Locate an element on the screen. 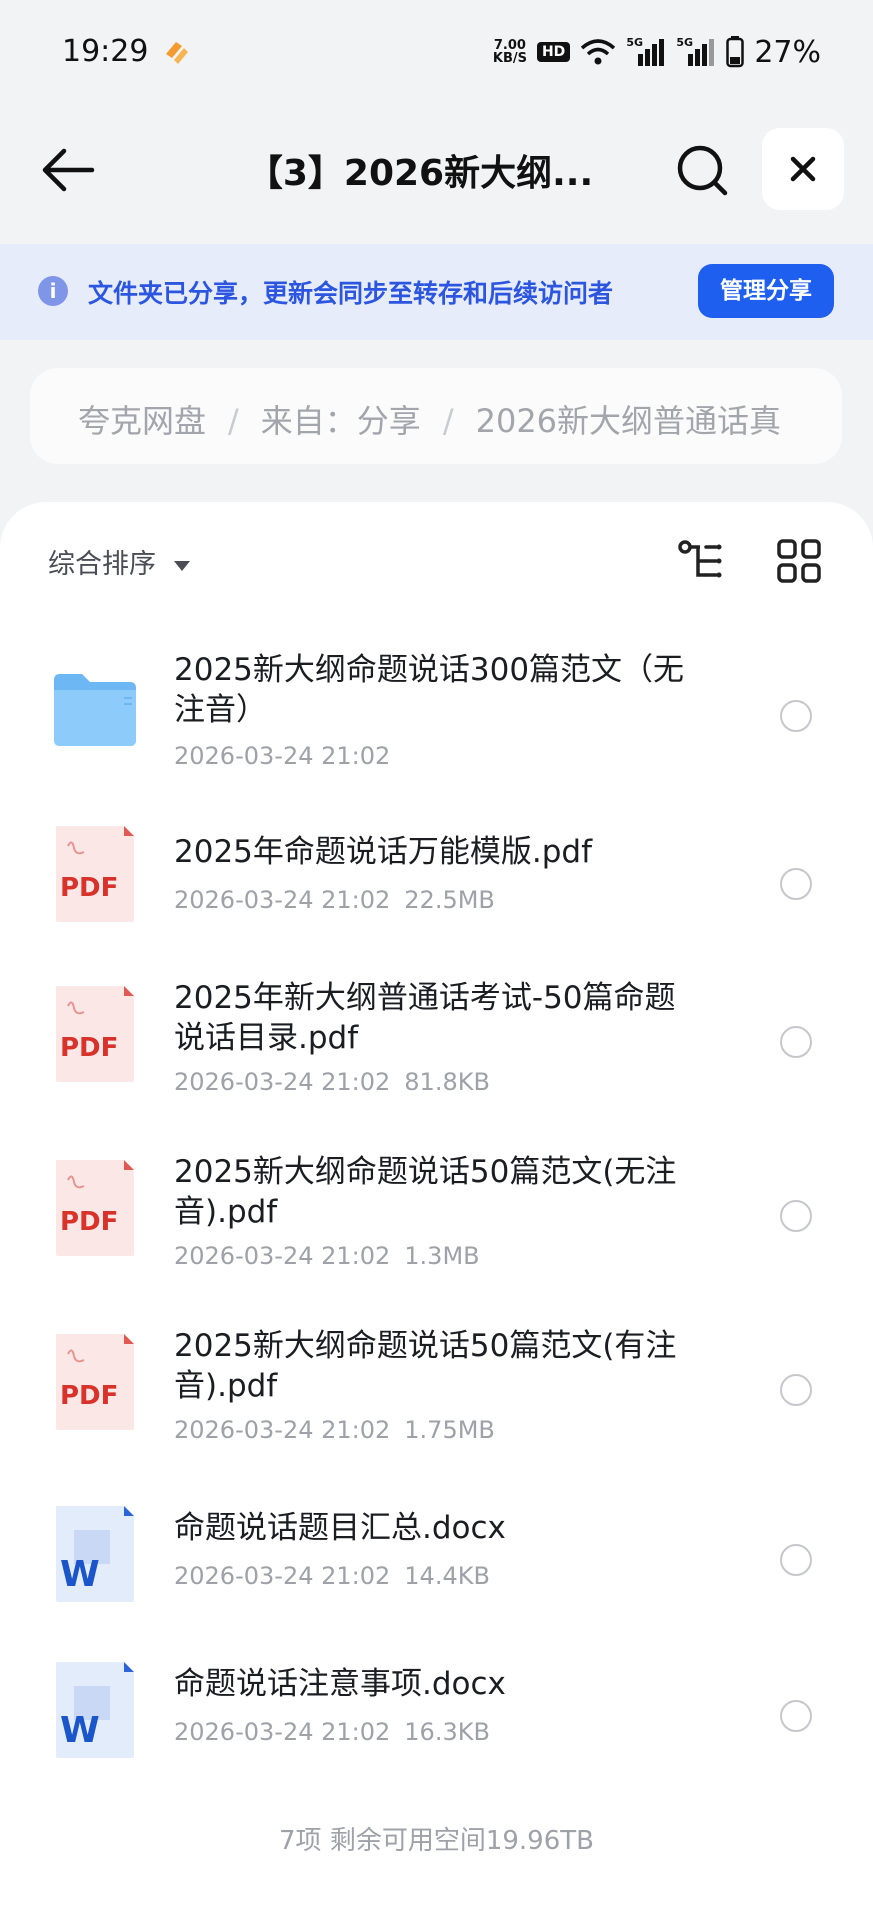 Image resolution: width=873 pixels, height=1920 pixels. file-size: 16.3KB is located at coordinates (447, 1732).